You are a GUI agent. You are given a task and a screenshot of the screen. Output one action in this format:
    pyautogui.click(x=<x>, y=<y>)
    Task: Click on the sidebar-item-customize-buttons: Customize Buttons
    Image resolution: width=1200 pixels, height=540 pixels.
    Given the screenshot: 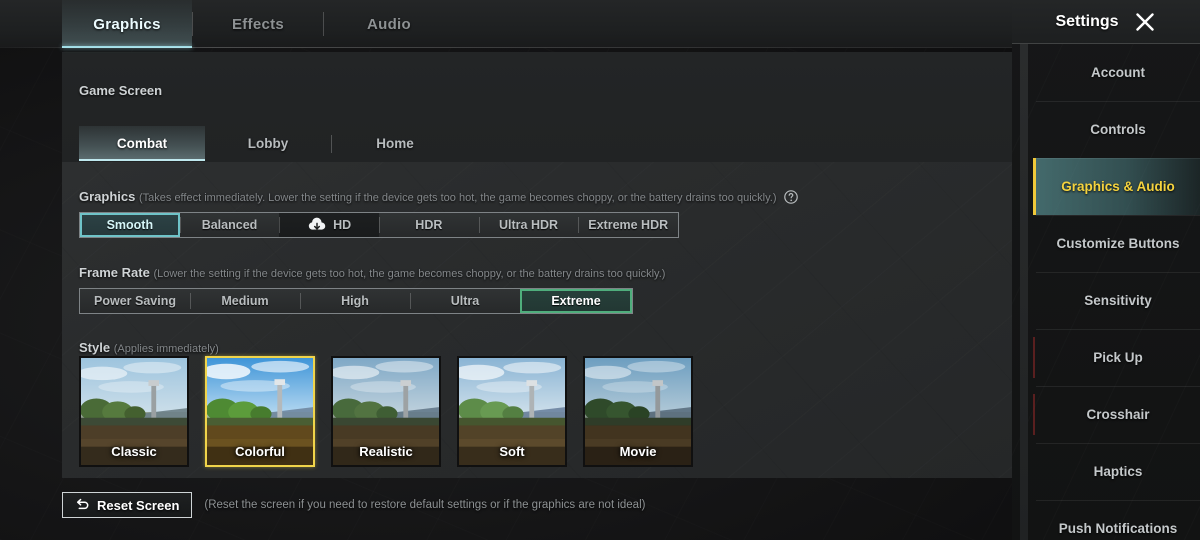 What is the action you would take?
    pyautogui.click(x=1118, y=243)
    